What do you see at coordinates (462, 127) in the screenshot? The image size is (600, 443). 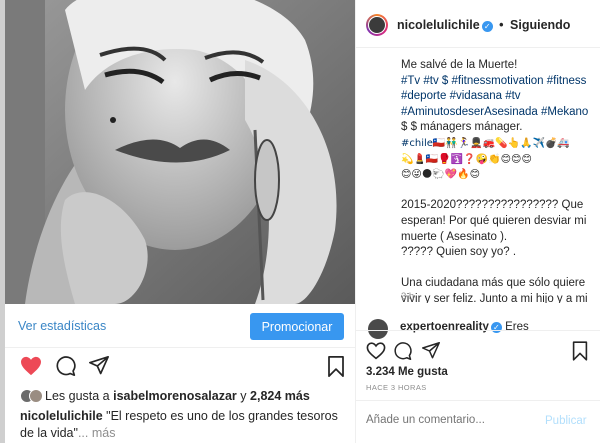 I see `post-line: $ $ mánagers mánager.` at bounding box center [462, 127].